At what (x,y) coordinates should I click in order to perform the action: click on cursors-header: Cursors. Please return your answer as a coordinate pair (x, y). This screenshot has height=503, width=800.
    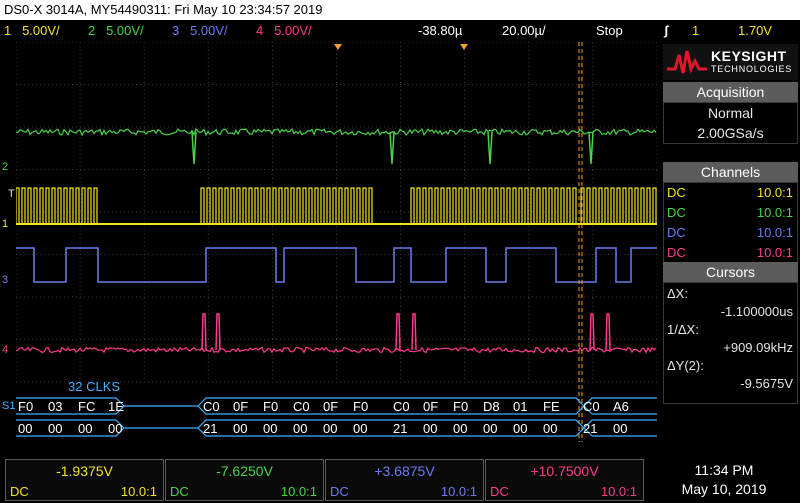
    Looking at the image, I should click on (730, 272).